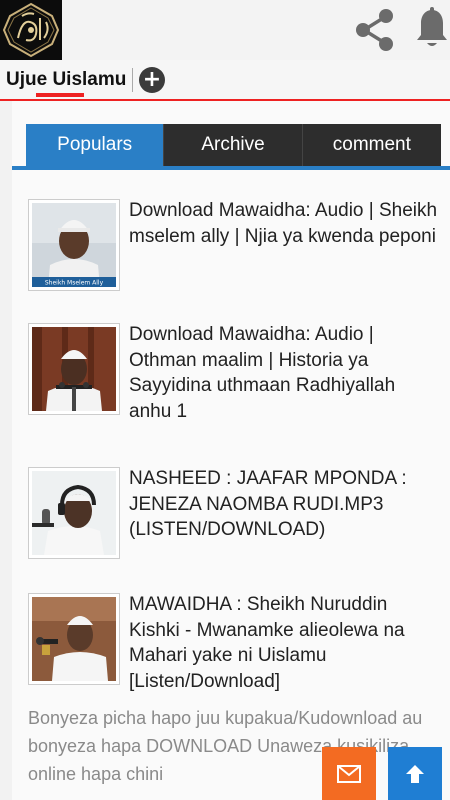 The width and height of the screenshot is (450, 800). What do you see at coordinates (31, 30) in the screenshot?
I see `calligraphy-logo` at bounding box center [31, 30].